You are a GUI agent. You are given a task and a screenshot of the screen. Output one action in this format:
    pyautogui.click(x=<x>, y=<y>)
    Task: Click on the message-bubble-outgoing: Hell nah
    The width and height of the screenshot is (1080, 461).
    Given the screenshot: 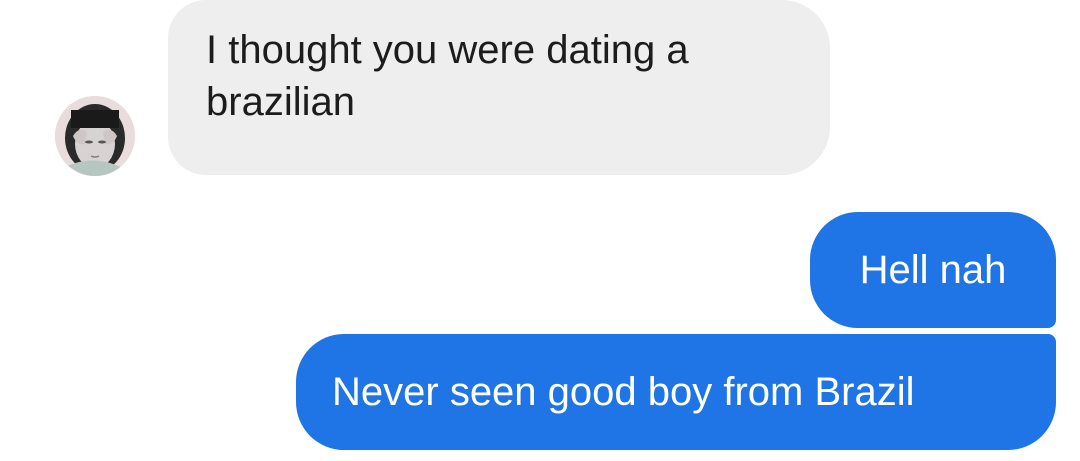 What is the action you would take?
    pyautogui.click(x=933, y=270)
    